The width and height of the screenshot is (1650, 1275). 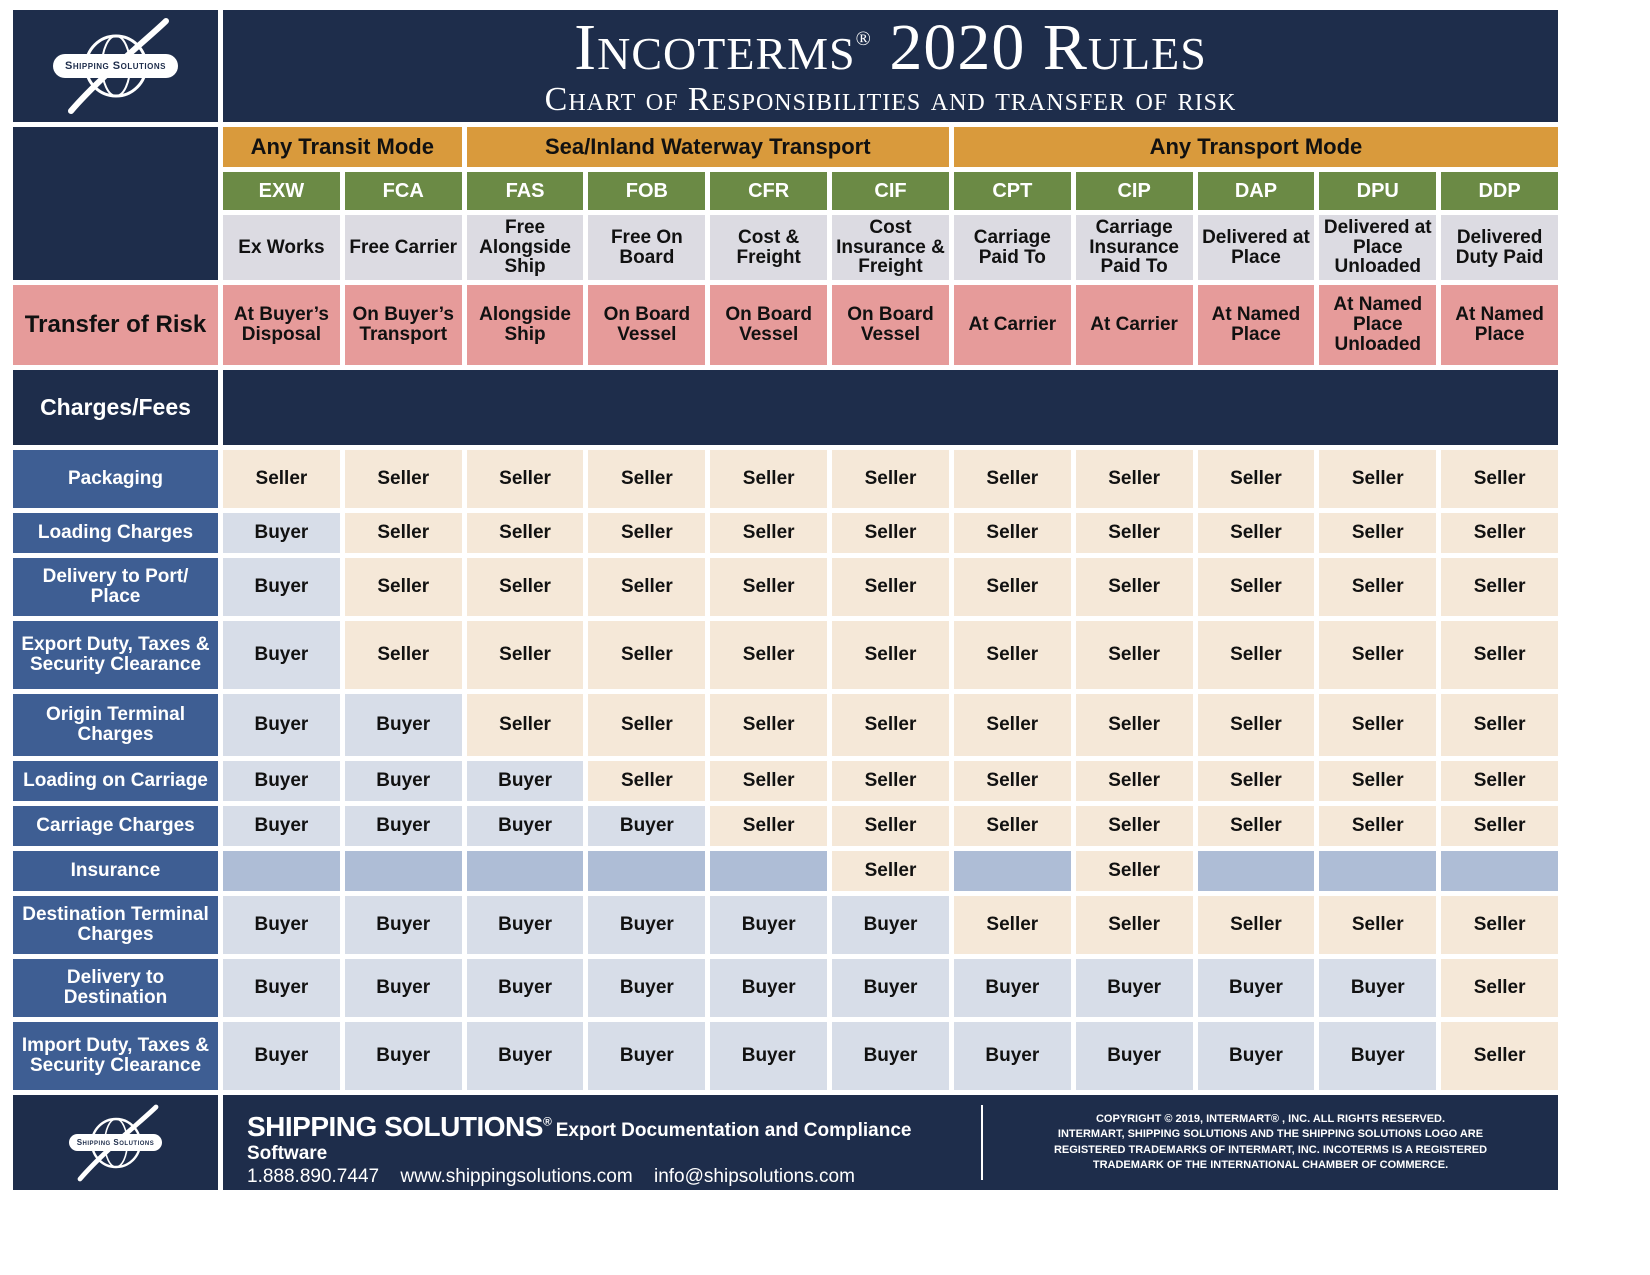 What do you see at coordinates (1378, 191) in the screenshot?
I see `term-code-dpu: DPU` at bounding box center [1378, 191].